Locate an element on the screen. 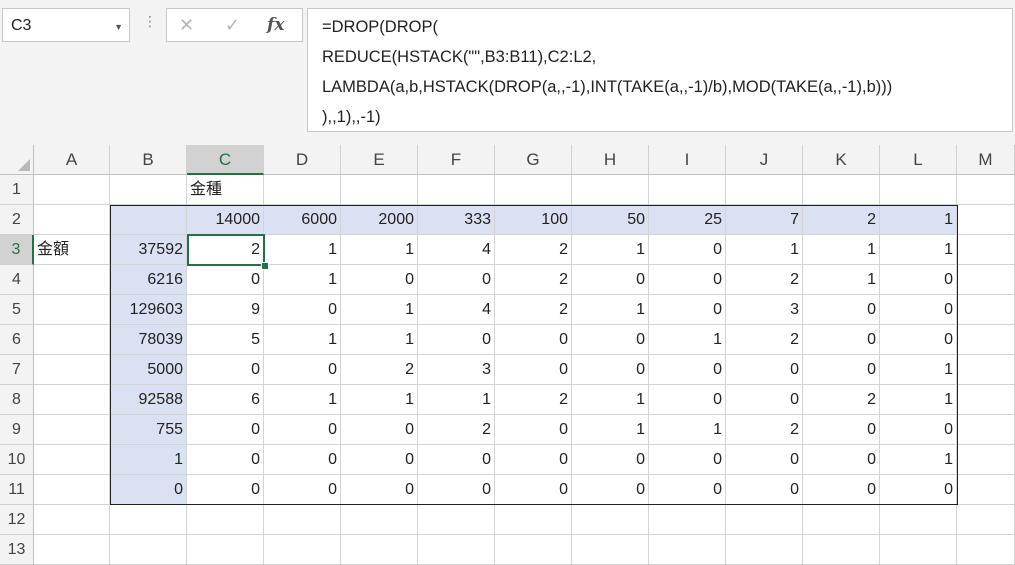 This screenshot has height=565, width=1015. check-icon: ✓ is located at coordinates (232, 25).